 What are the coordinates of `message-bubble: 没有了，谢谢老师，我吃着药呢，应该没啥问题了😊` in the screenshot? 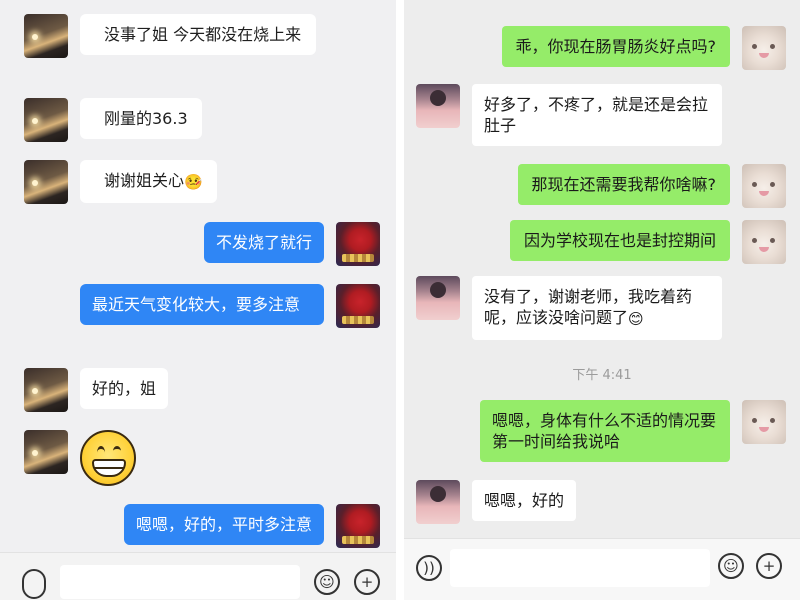 It's located at (597, 308).